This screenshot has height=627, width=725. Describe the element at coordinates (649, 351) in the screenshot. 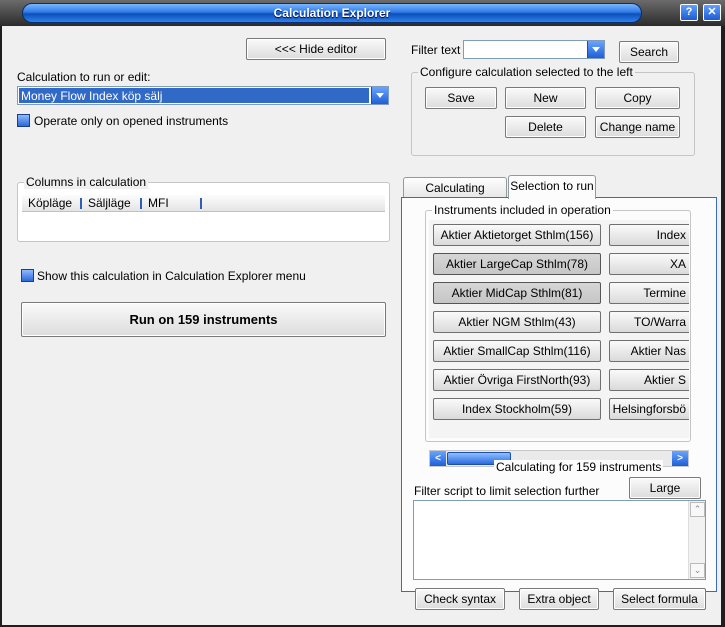

I see `instrument-button: Aktier Nas` at that location.